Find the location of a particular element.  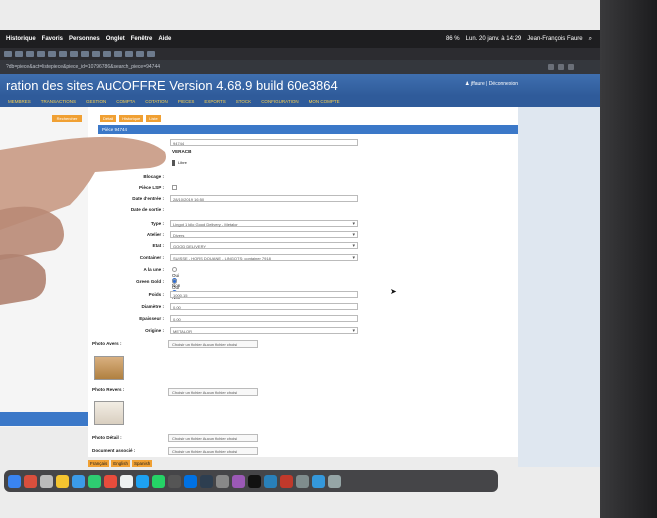

status-text: Libre is located at coordinates (182, 162).